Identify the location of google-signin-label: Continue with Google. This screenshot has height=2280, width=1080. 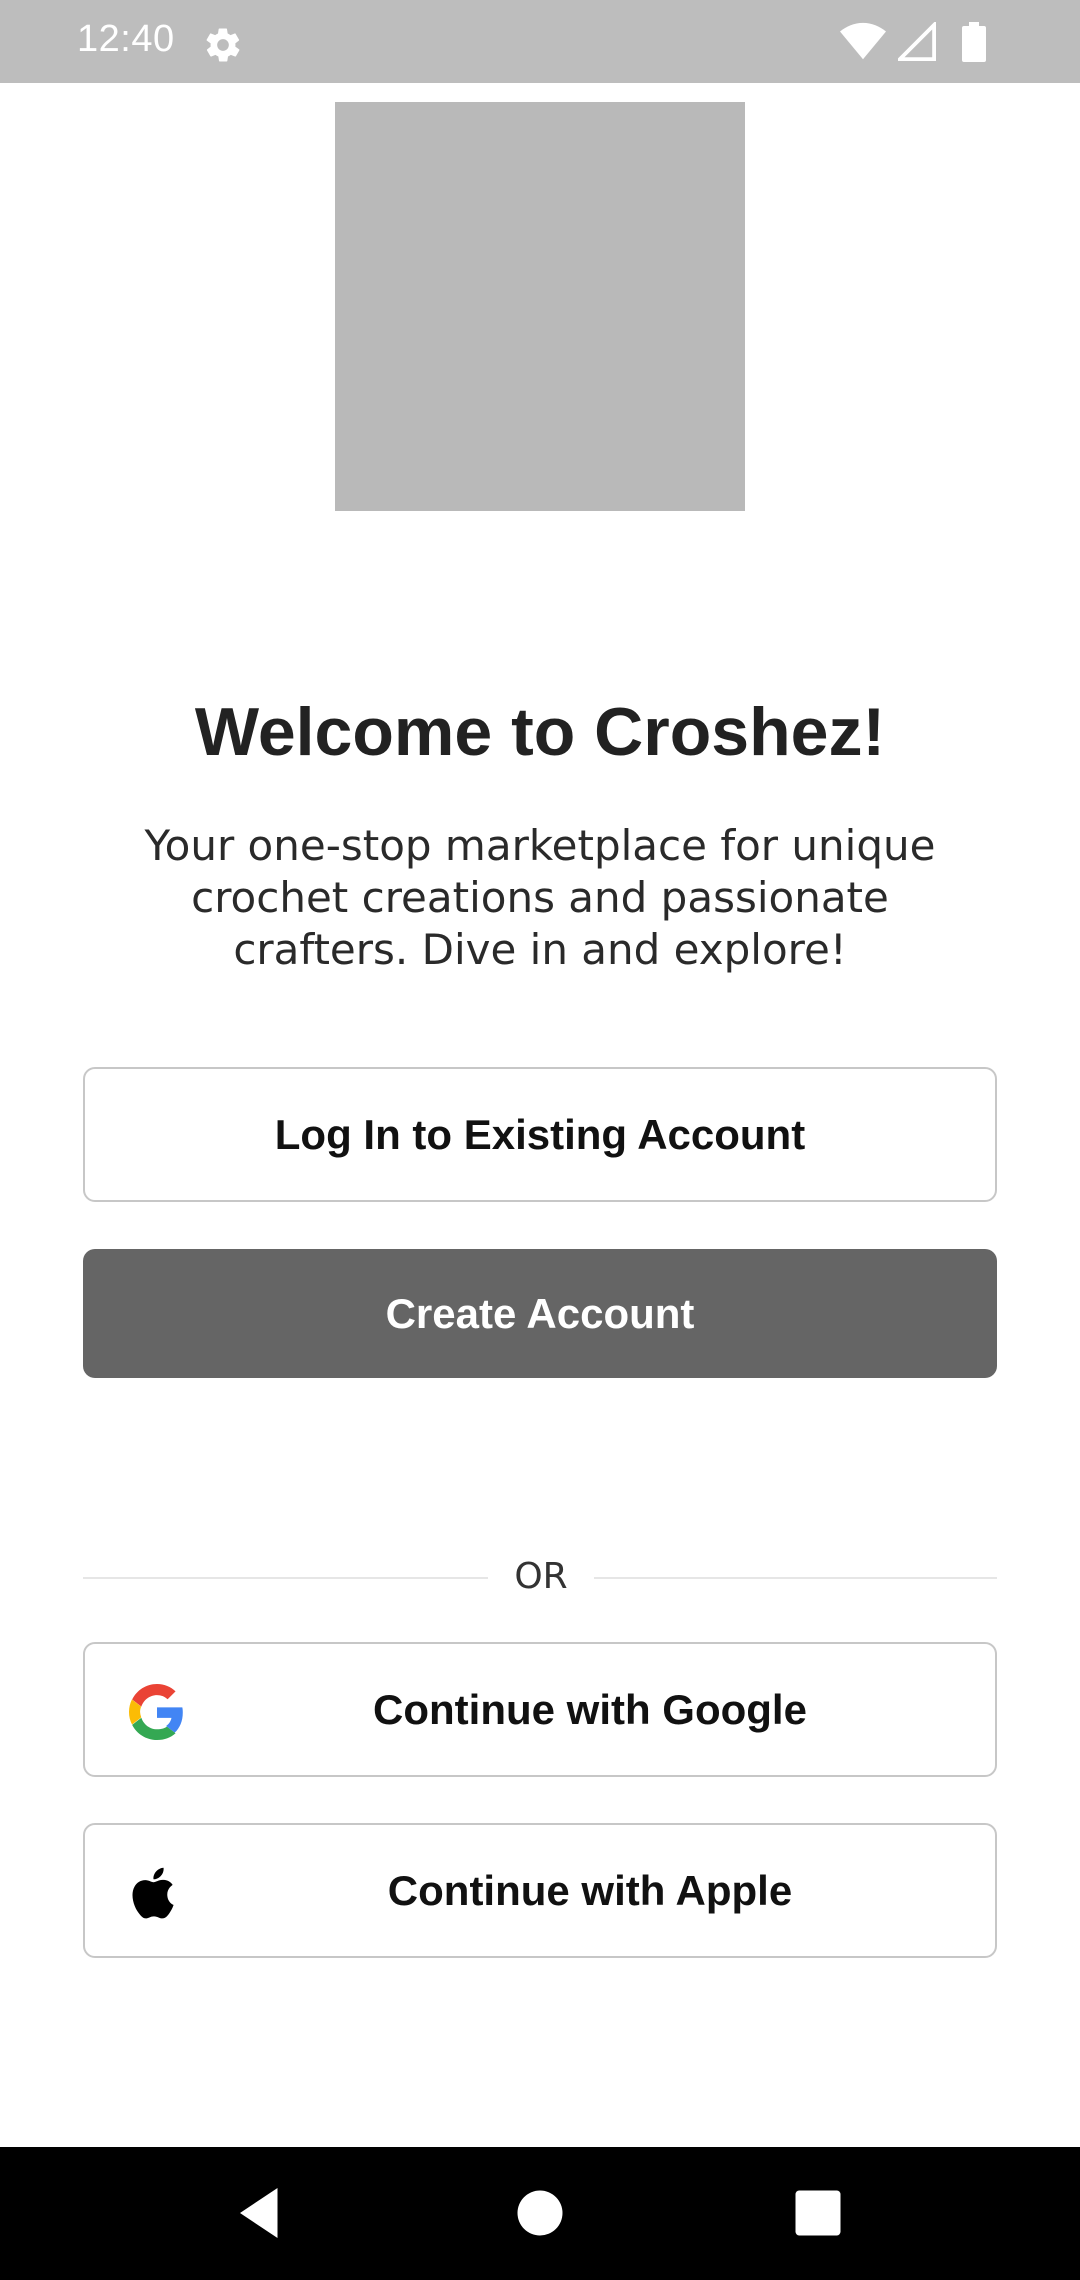
(590, 1709).